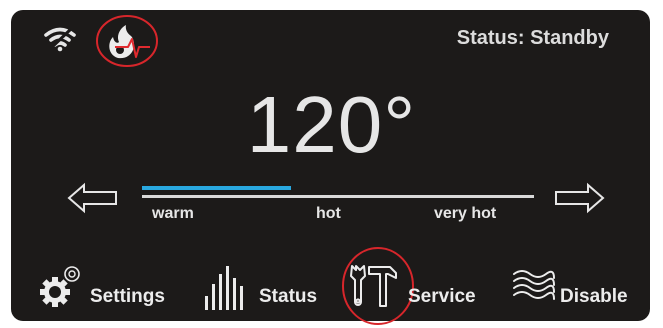 This screenshot has width=663, height=328. What do you see at coordinates (173, 213) in the screenshot?
I see `scale-label-warm: warm` at bounding box center [173, 213].